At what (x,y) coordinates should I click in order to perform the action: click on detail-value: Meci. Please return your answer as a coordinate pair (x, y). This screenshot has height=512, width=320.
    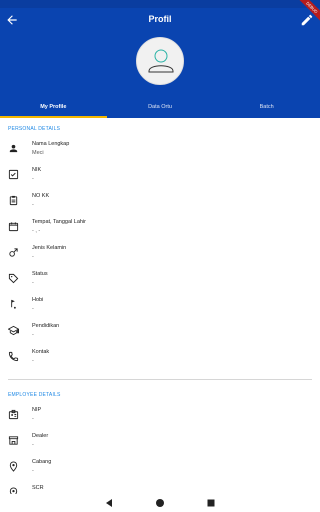
    Looking at the image, I should click on (38, 153).